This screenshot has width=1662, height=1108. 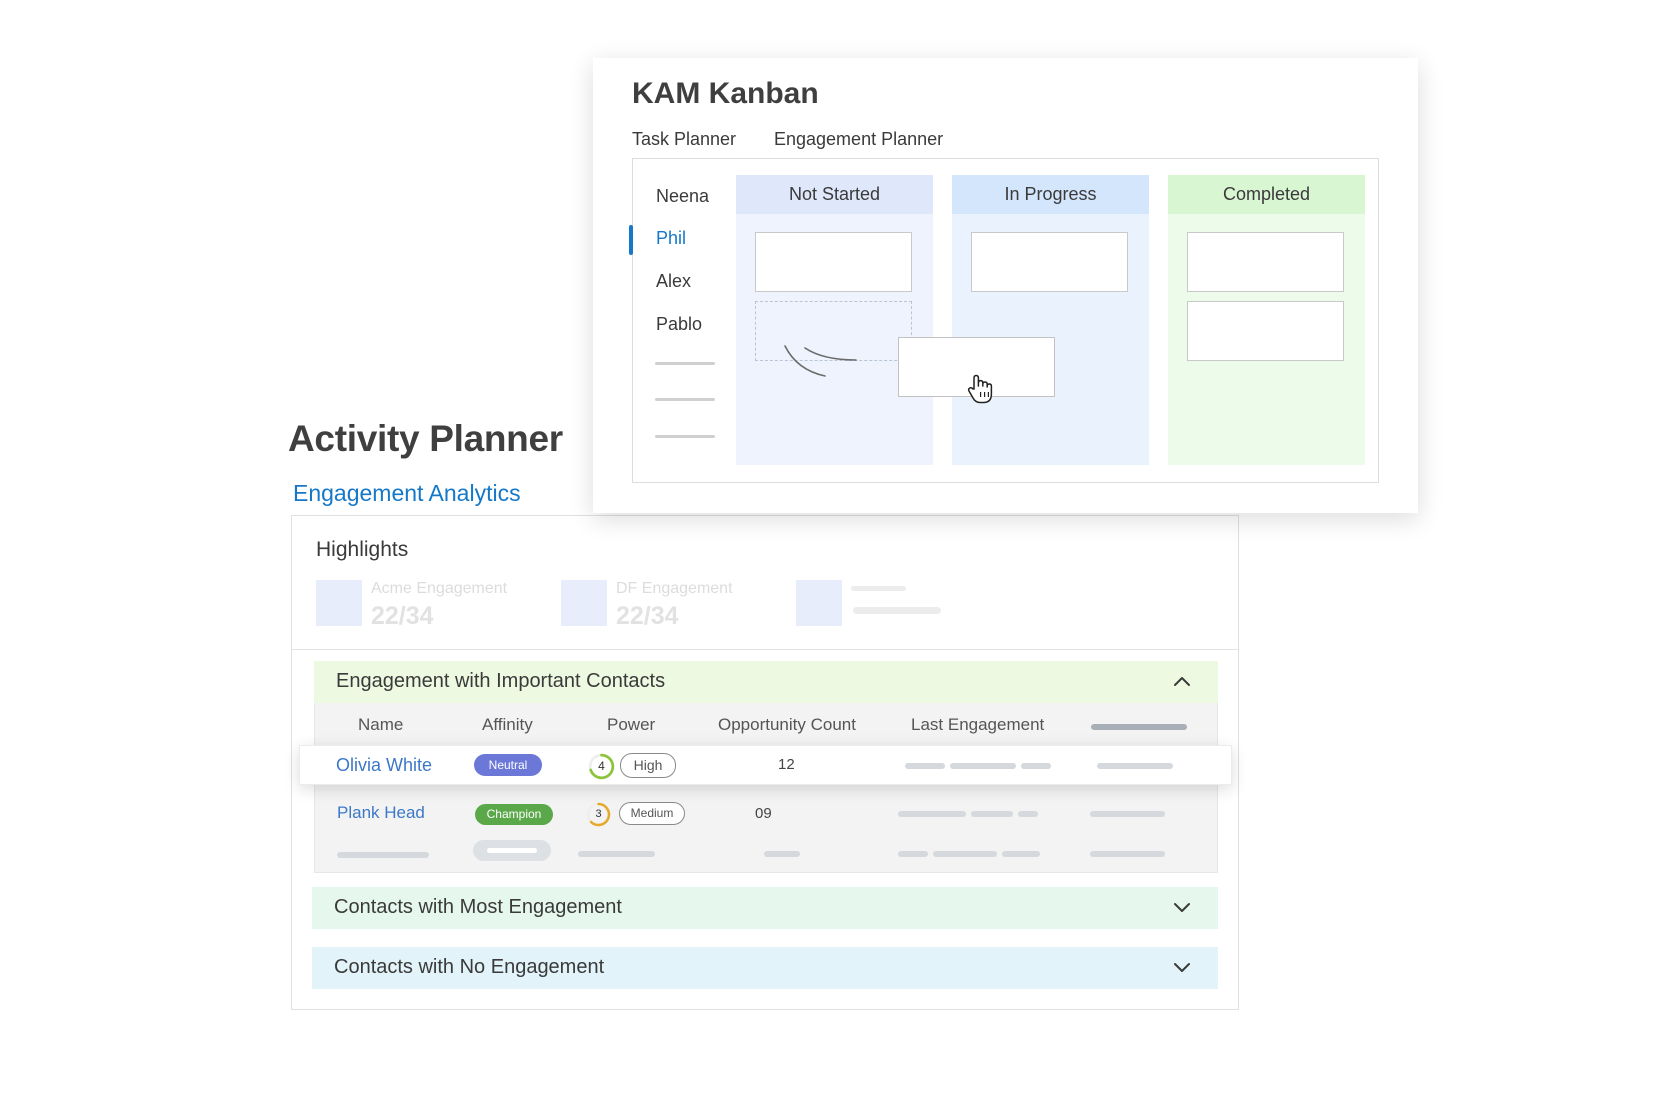 I want to click on highlight-placeholder-card, so click(x=896, y=604).